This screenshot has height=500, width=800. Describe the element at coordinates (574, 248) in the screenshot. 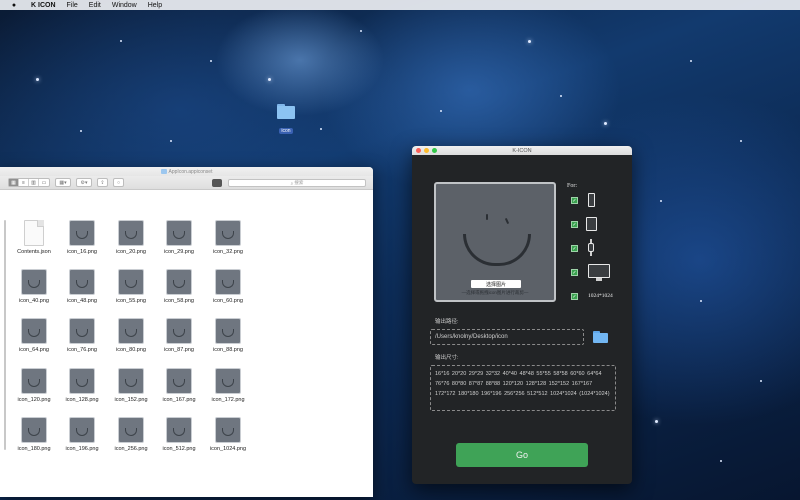

I see `checkbox-watch: ✓` at that location.